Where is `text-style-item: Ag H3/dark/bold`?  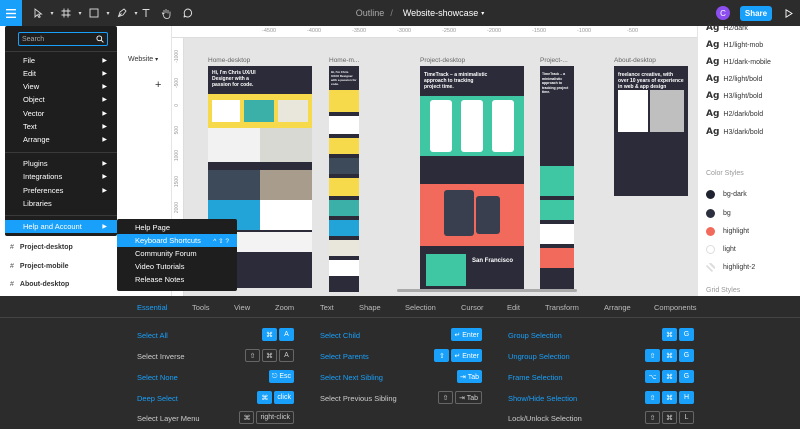
text-style-item: Ag H3/dark/bold is located at coordinates (734, 132).